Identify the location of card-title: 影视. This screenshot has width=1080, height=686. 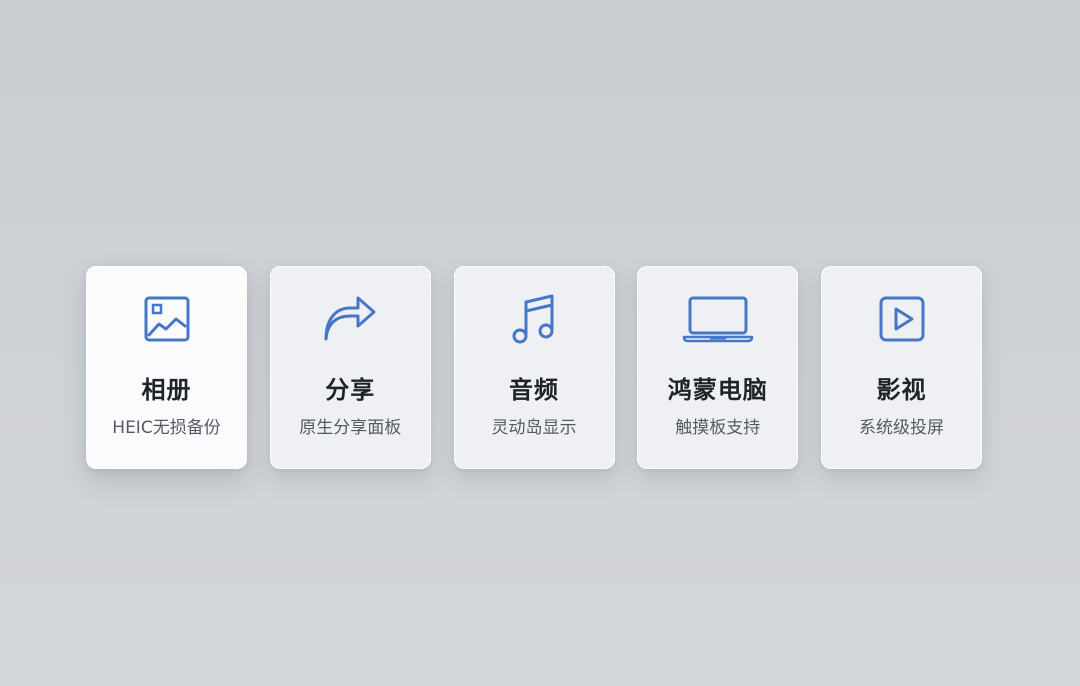
(901, 390).